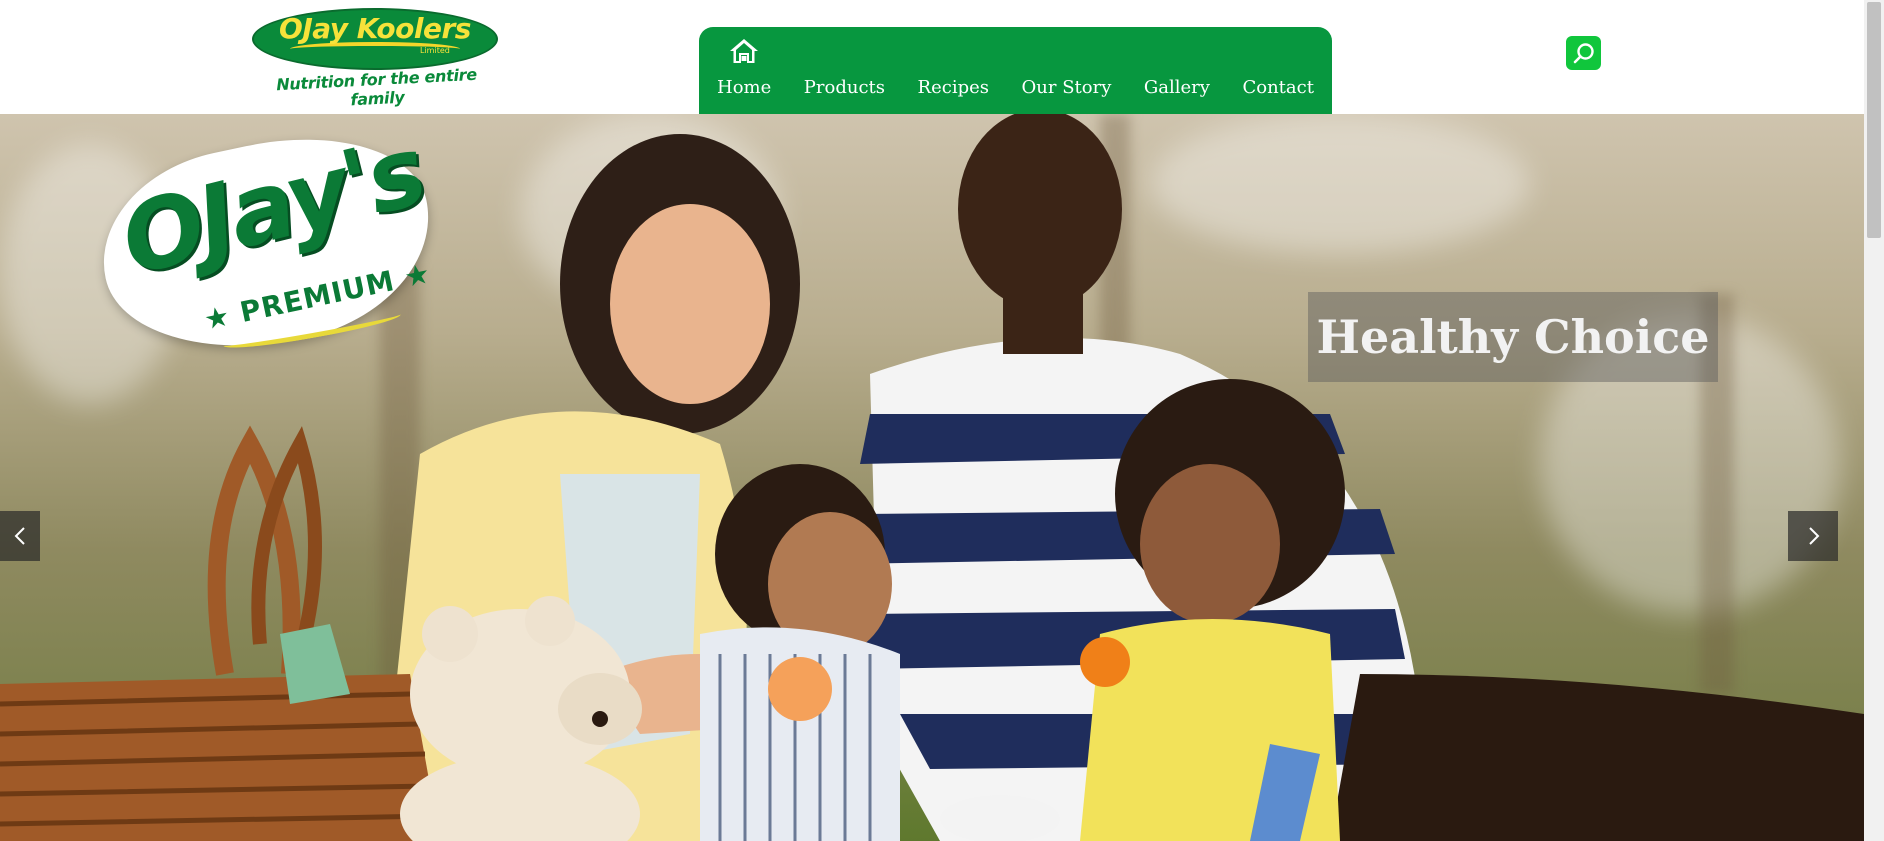  Describe the element at coordinates (376, 87) in the screenshot. I see `logo-tagline: Nutrition for the entire family` at that location.